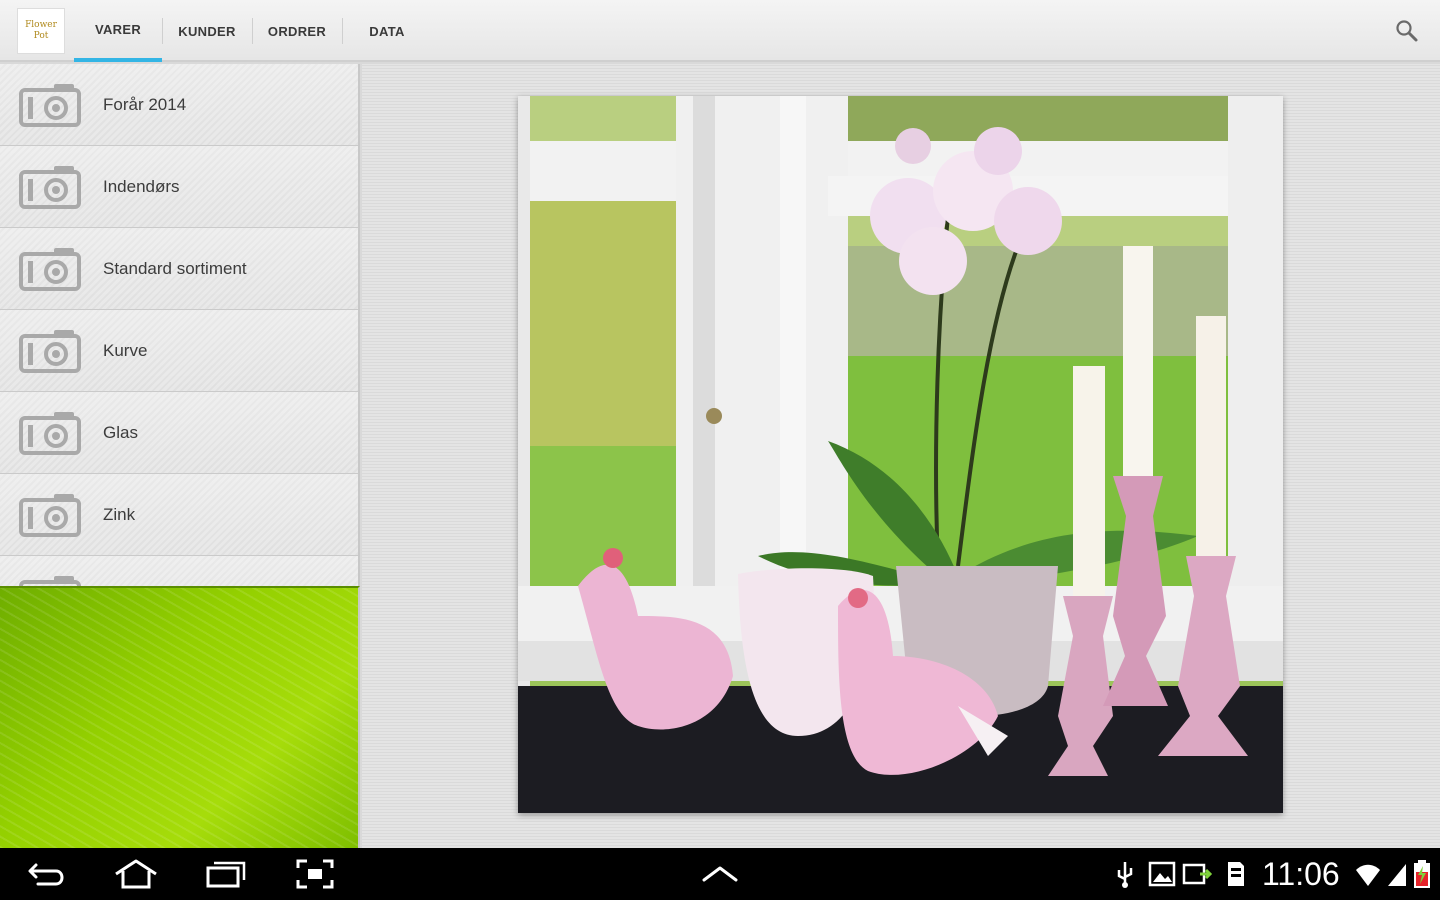 Image resolution: width=1440 pixels, height=900 pixels. Describe the element at coordinates (315, 874) in the screenshot. I see `screenshot-icon` at that location.